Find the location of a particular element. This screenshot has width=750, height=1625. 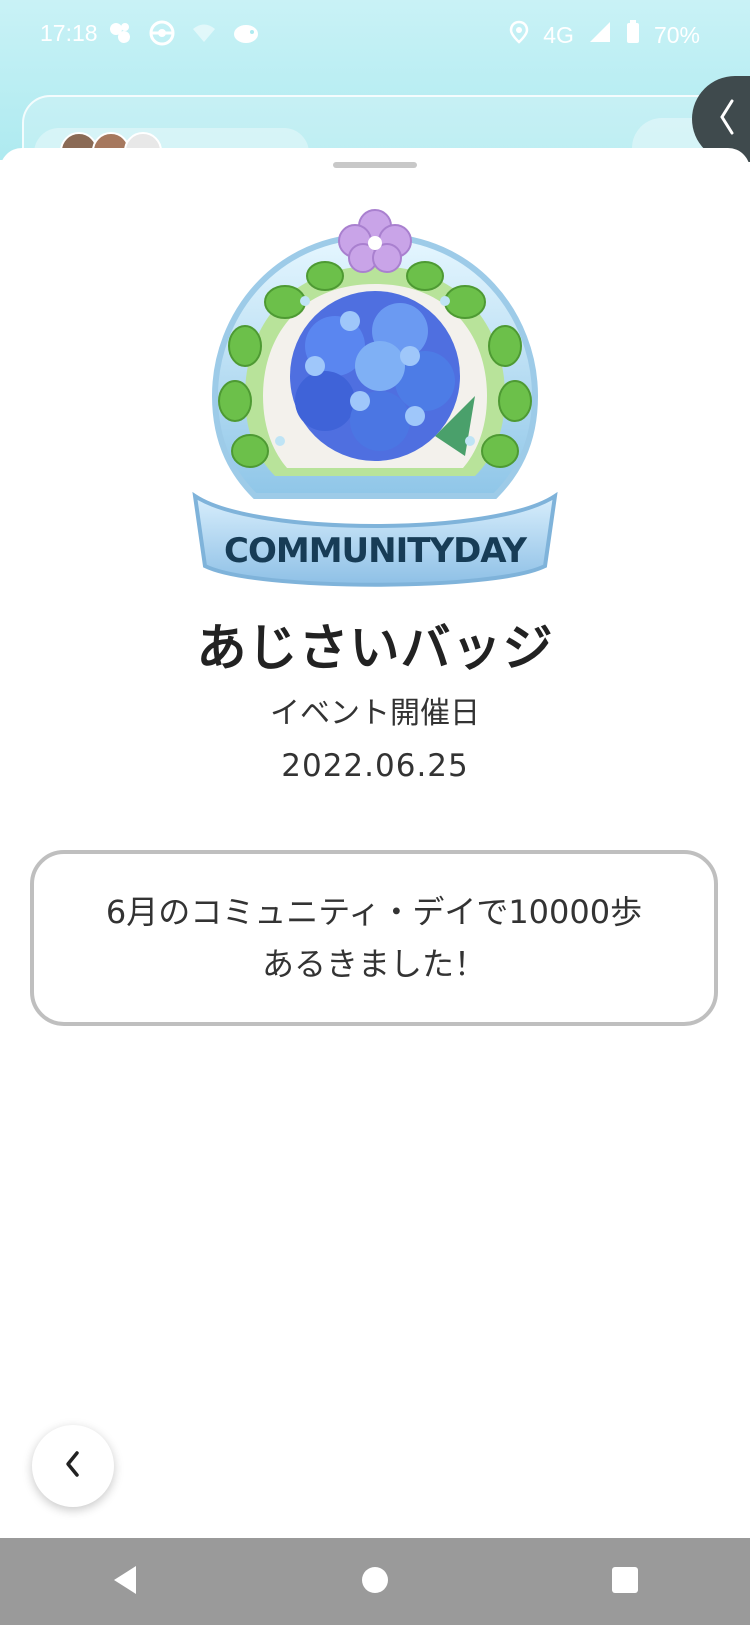

pokeball-icon is located at coordinates (162, 33).